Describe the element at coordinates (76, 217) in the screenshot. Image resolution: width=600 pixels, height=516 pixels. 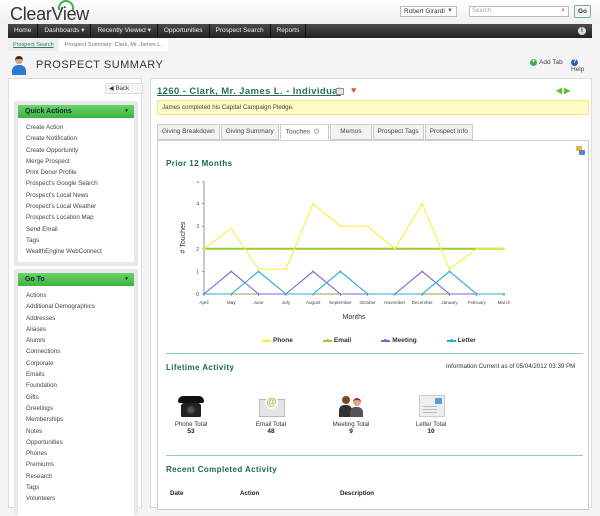
I see `sidebar-link-prospect-s-location-map: Prospect's Location Map` at that location.